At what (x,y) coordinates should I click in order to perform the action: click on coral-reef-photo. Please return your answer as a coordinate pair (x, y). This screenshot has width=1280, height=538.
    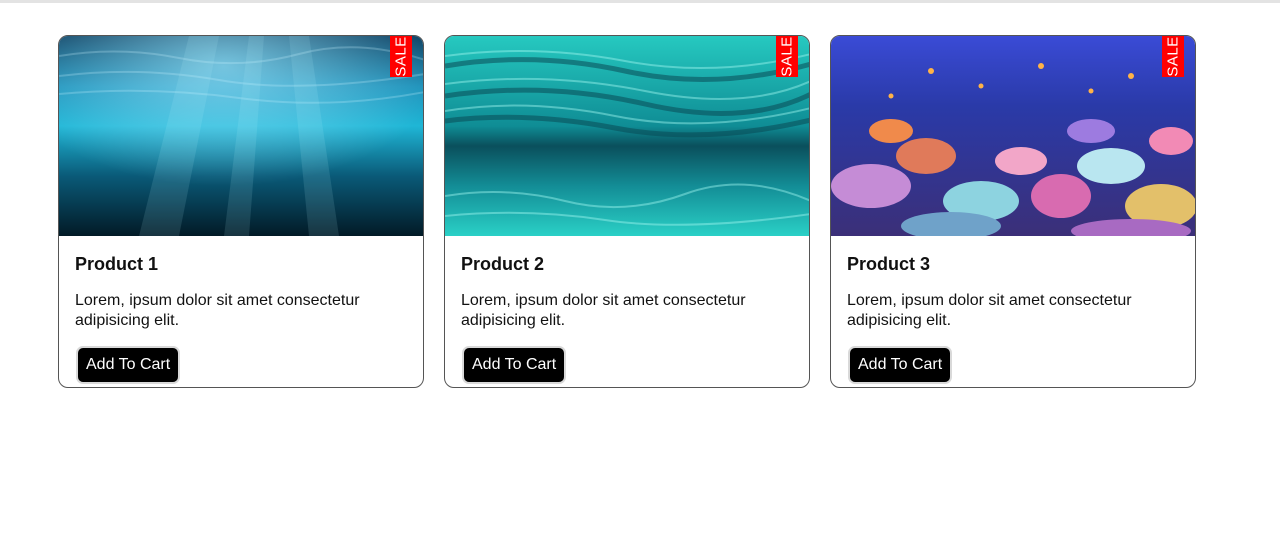
    Looking at the image, I should click on (1013, 136).